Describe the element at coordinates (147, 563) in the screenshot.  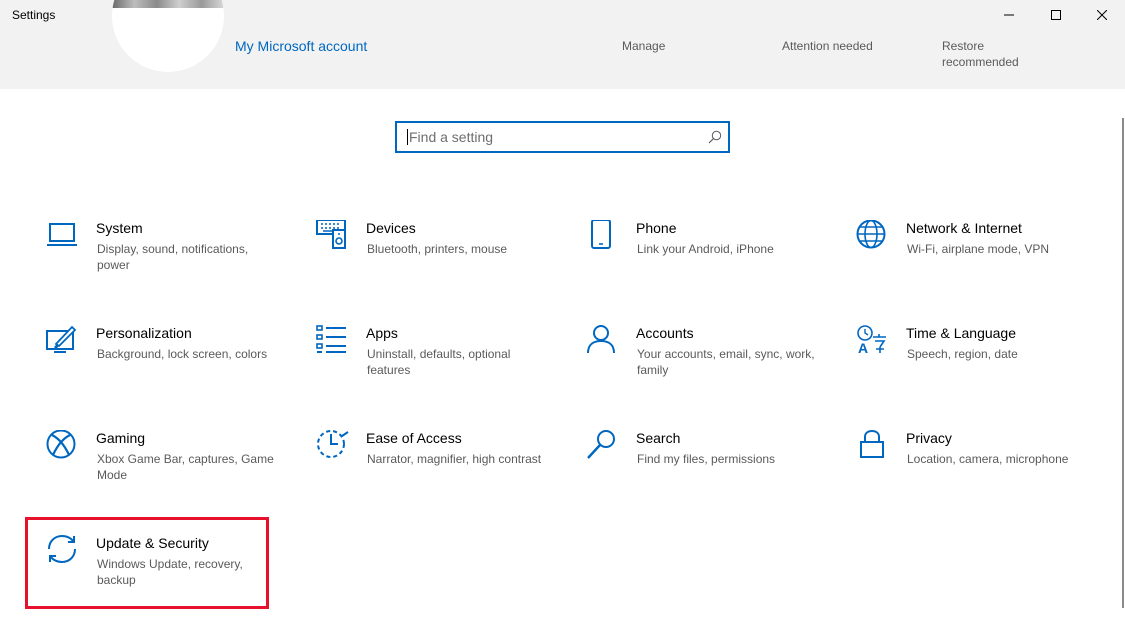
I see `highlight-box` at that location.